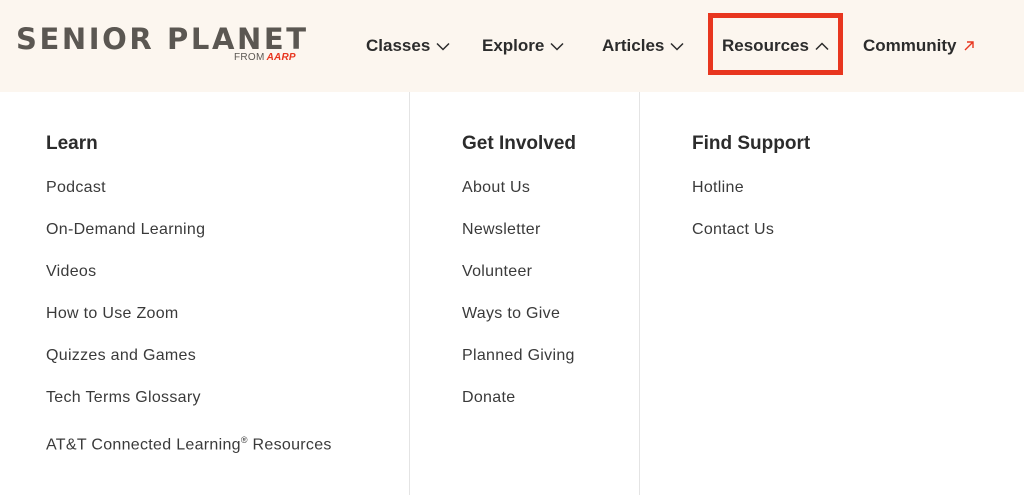 The width and height of the screenshot is (1024, 495). I want to click on link-hotline: Hotline, so click(751, 188).